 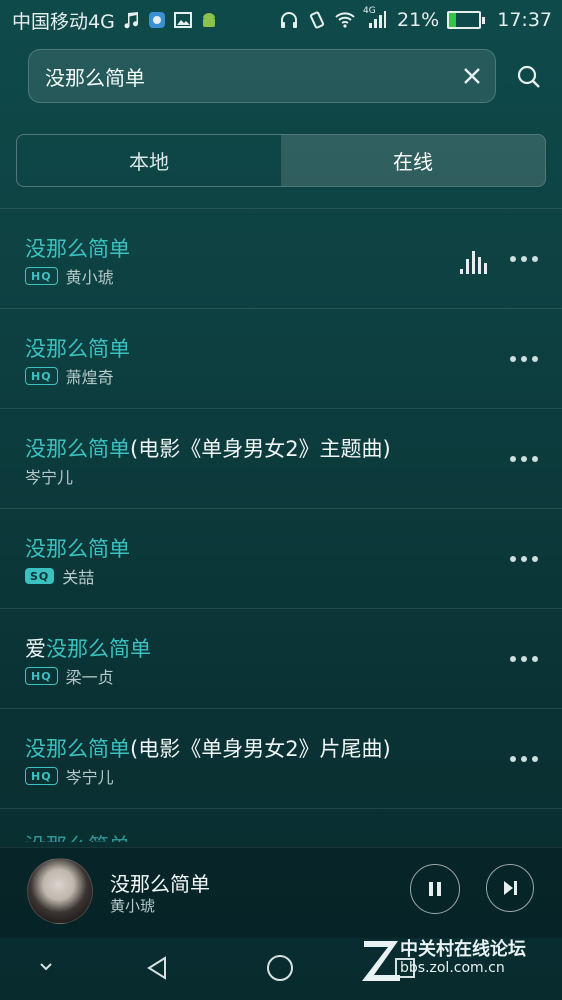 What do you see at coordinates (381, 961) in the screenshot?
I see `zol-logo-icon` at bounding box center [381, 961].